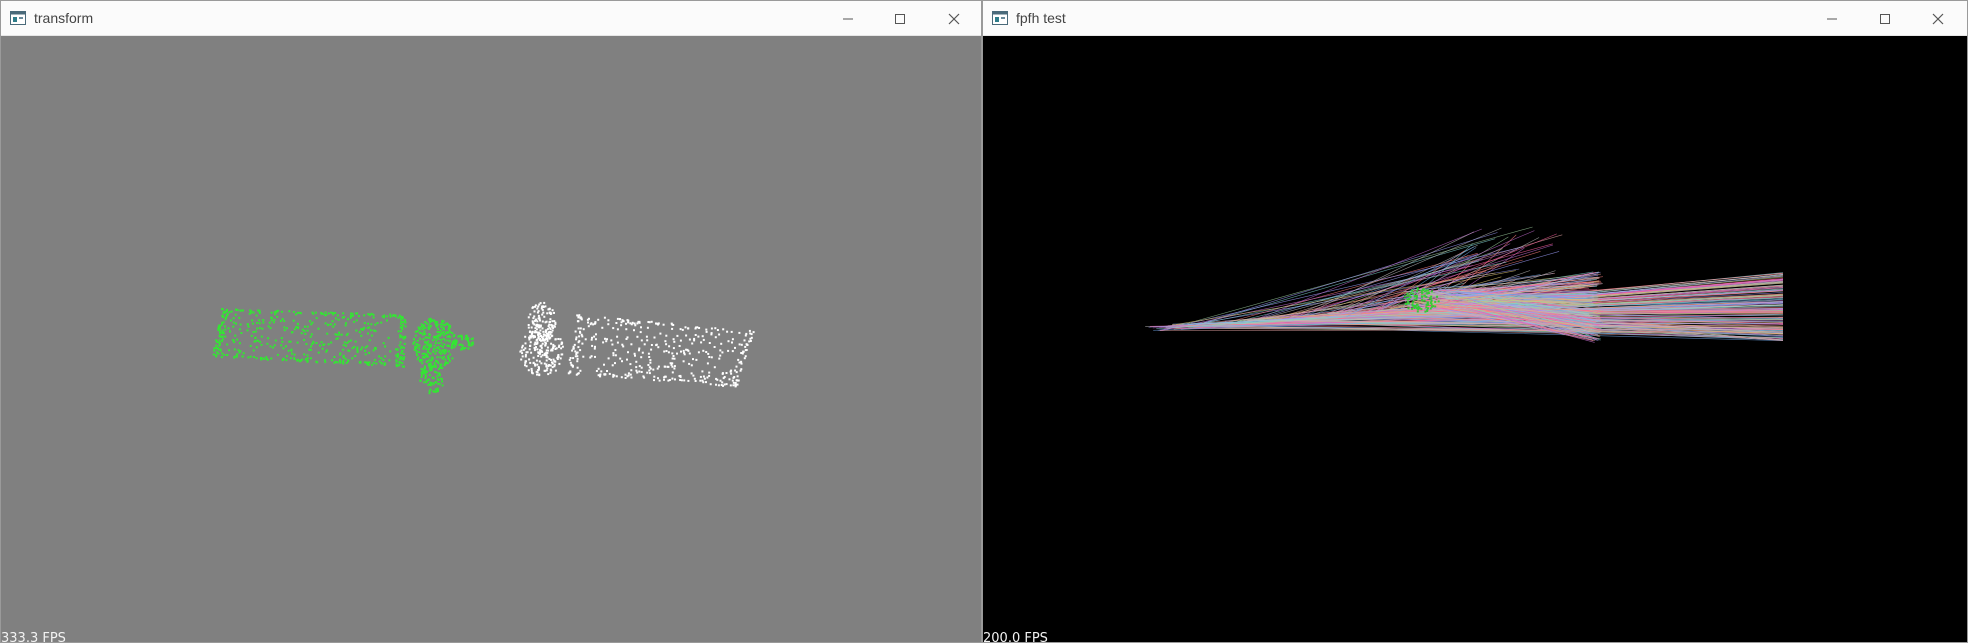 This screenshot has width=1968, height=643. Describe the element at coordinates (1041, 18) in the screenshot. I see `window-title: fpfh test` at that location.